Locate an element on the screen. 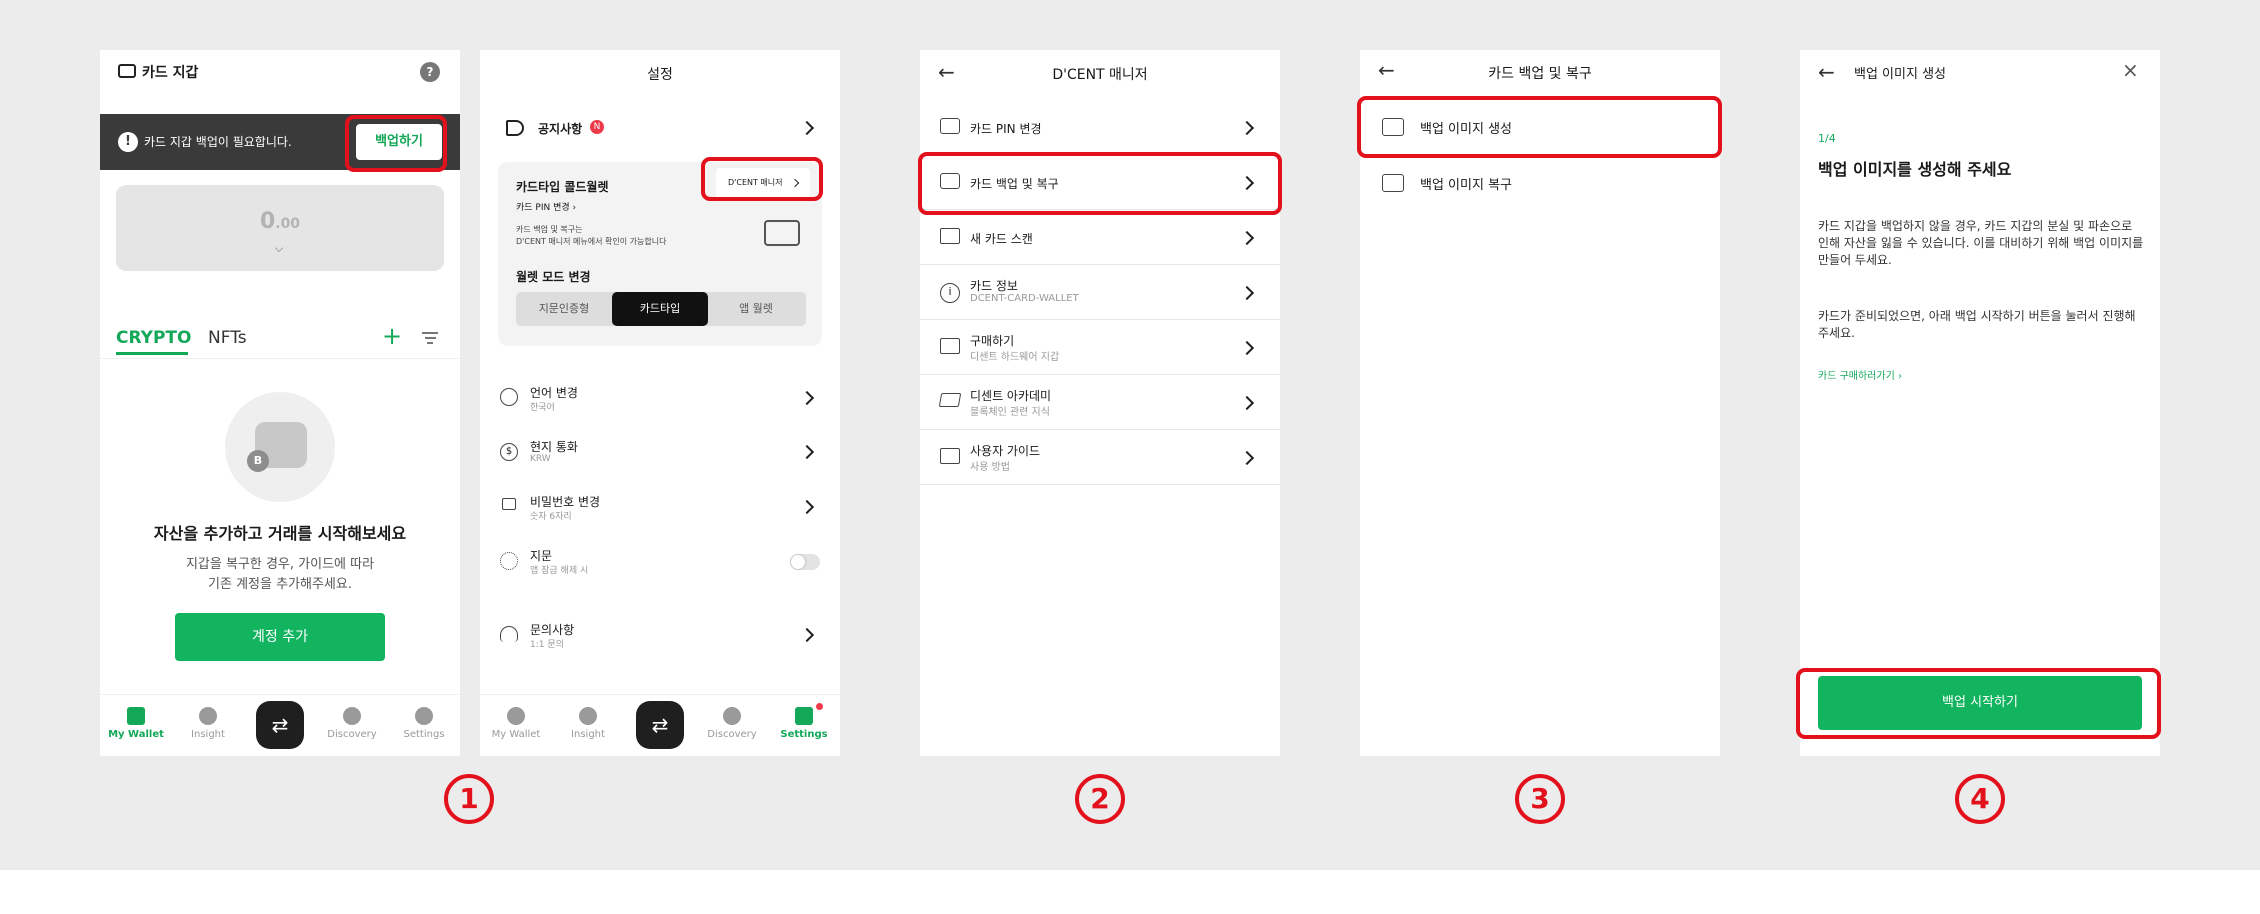 Image resolution: width=2260 pixels, height=914 pixels. add-account-button: 계정 추가 is located at coordinates (280, 637).